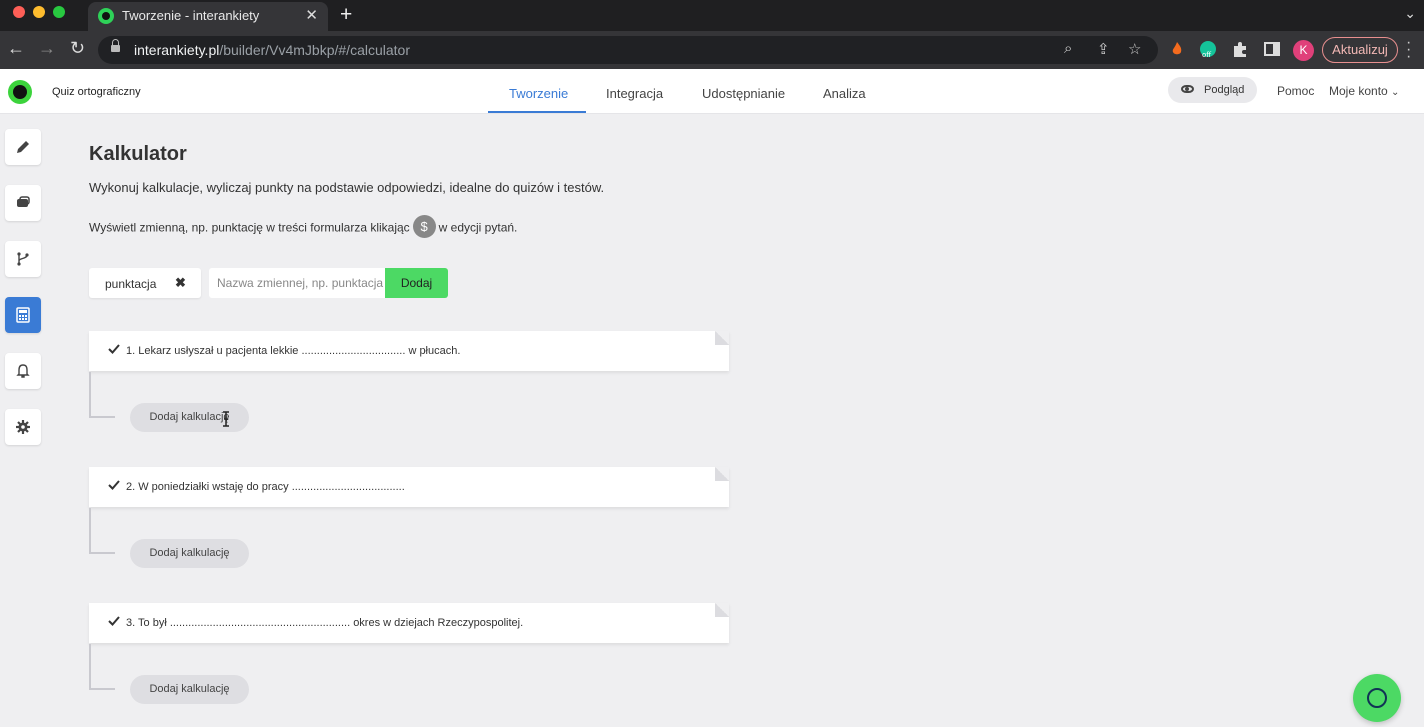  I want to click on pencil-icon, so click(23, 147).